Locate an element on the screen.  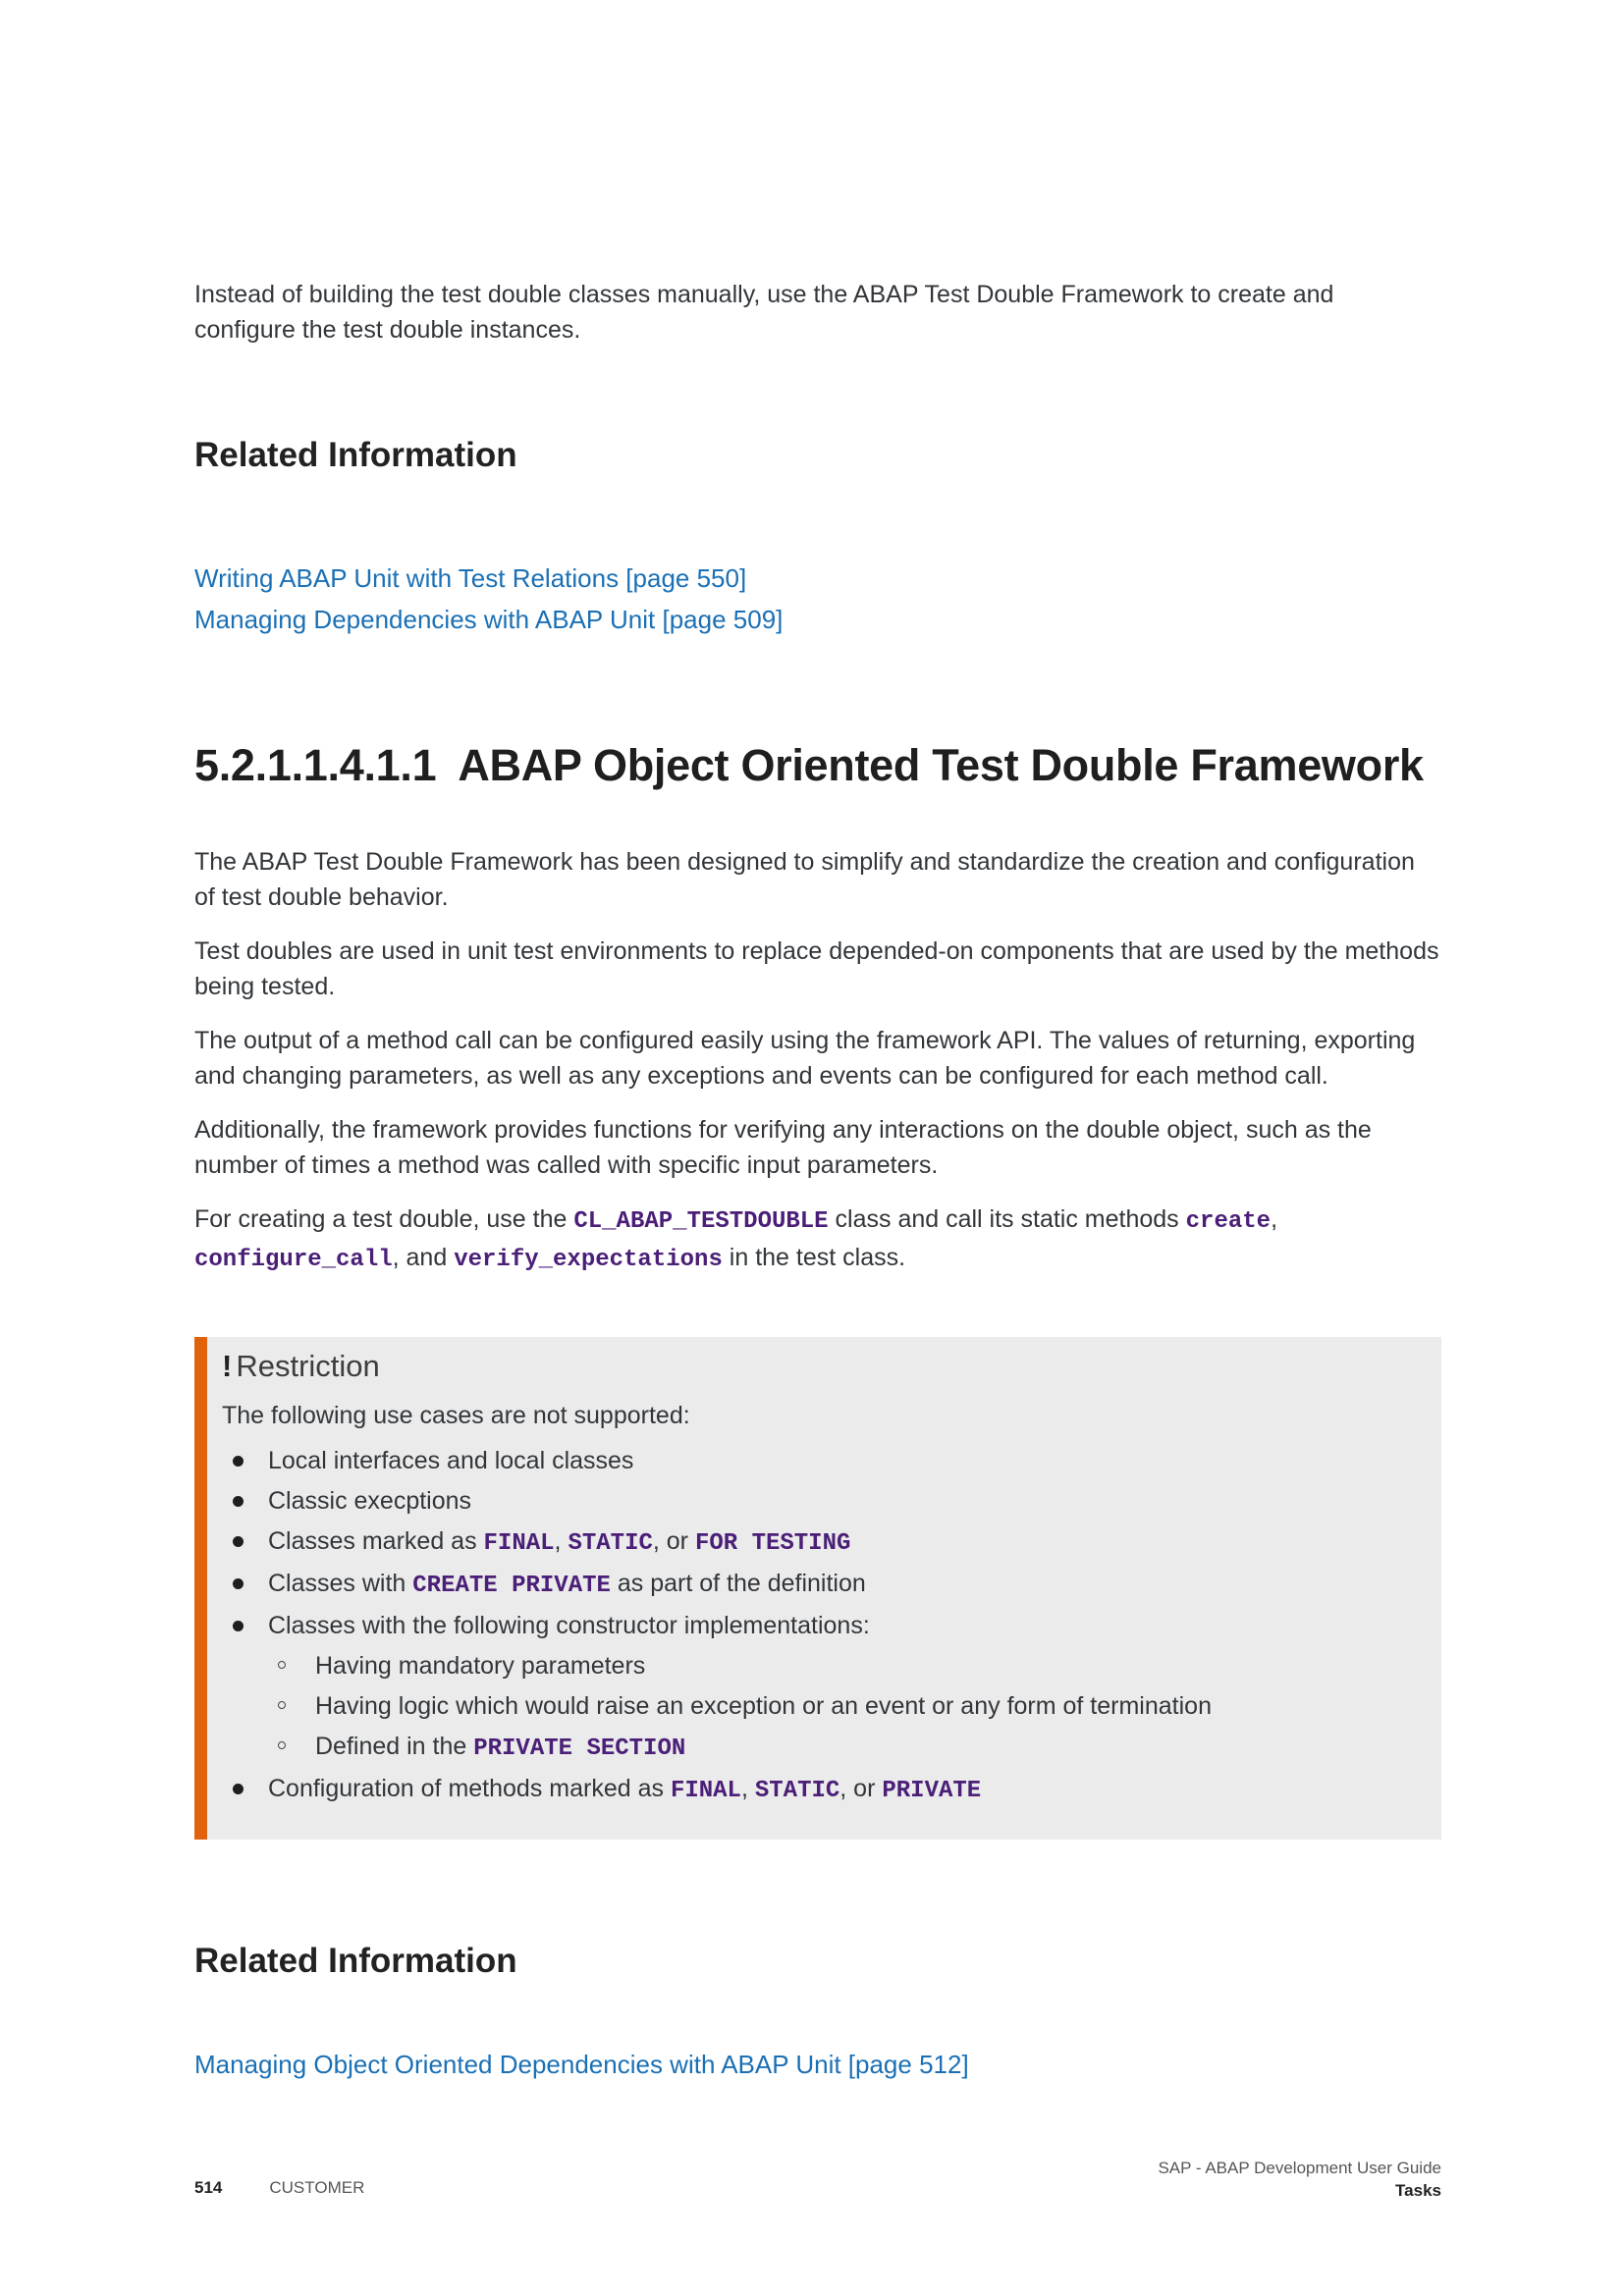
code-configure-call: configure_call is located at coordinates (293, 1260).